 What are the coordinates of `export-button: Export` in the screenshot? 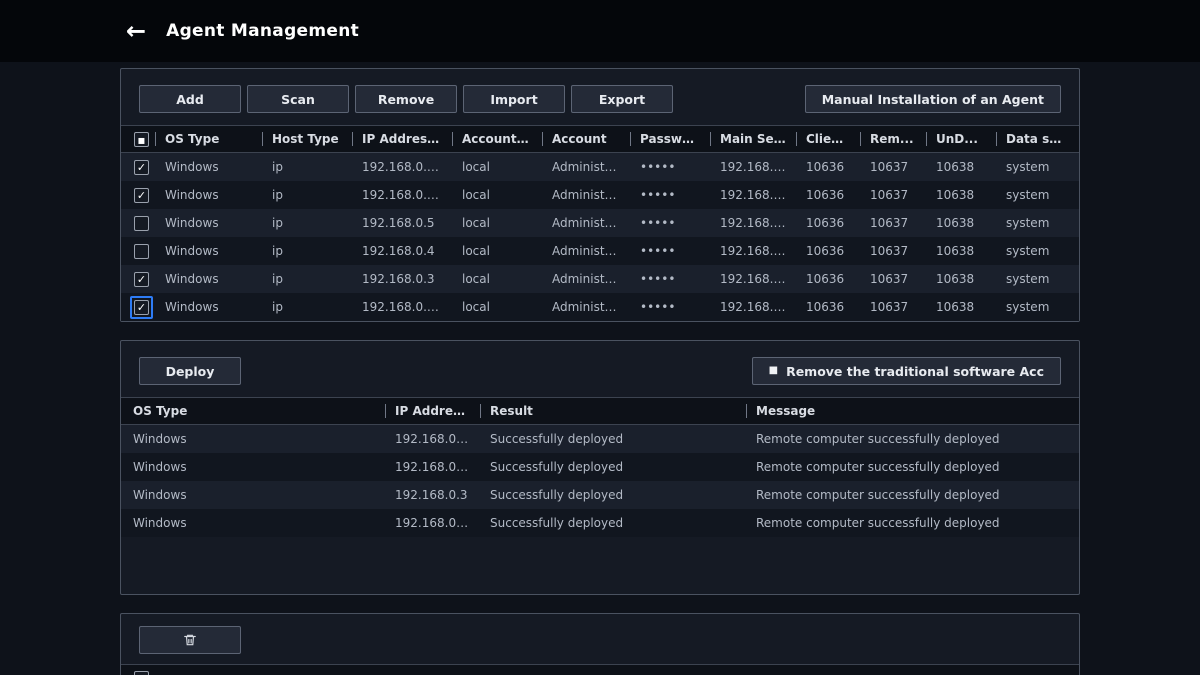 It's located at (622, 99).